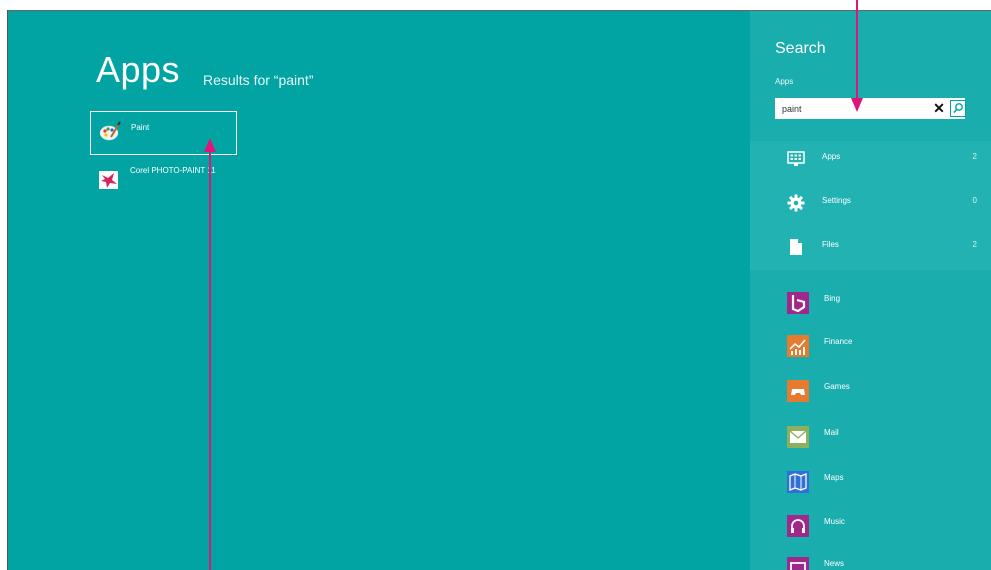  What do you see at coordinates (870, 108) in the screenshot?
I see `search-box: ✕` at bounding box center [870, 108].